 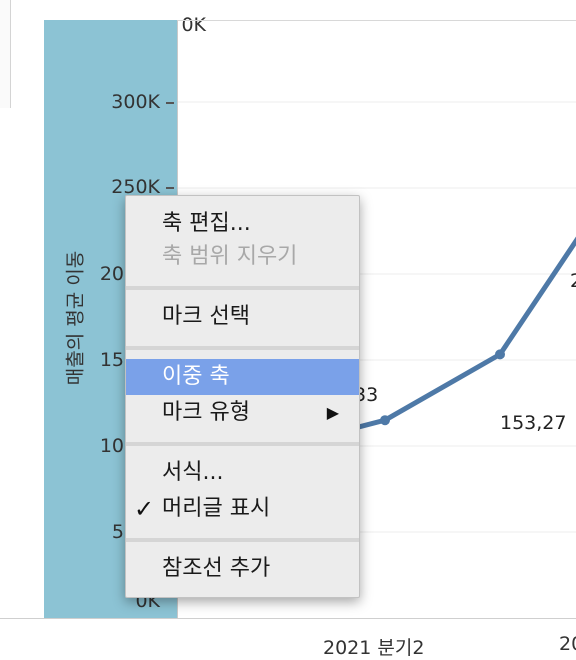 What do you see at coordinates (567, 644) in the screenshot?
I see `x-tick-next: 20` at bounding box center [567, 644].